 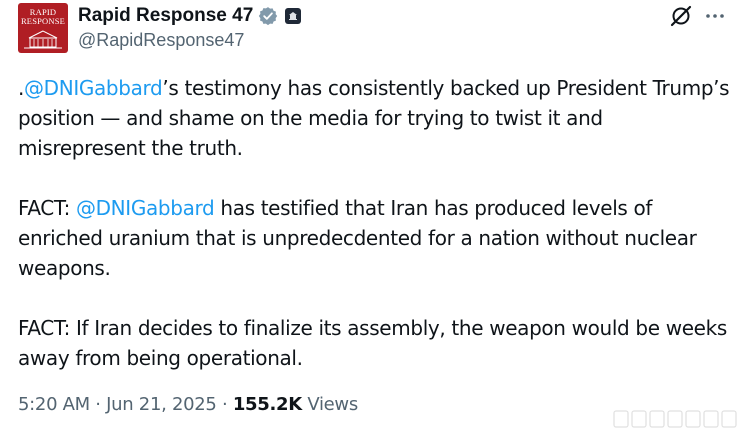 I want to click on avatar: RAPID RESPONSE, so click(x=43, y=28).